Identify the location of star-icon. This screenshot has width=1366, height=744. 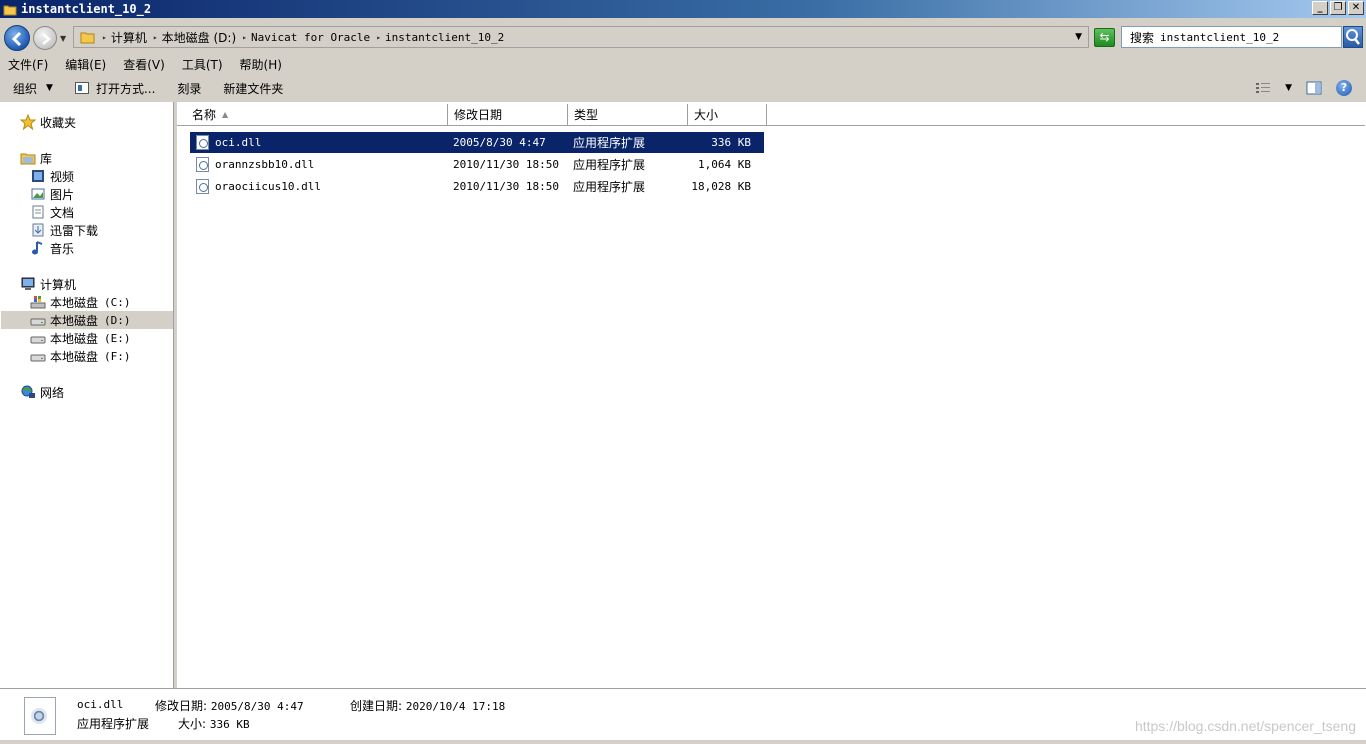
(28, 122).